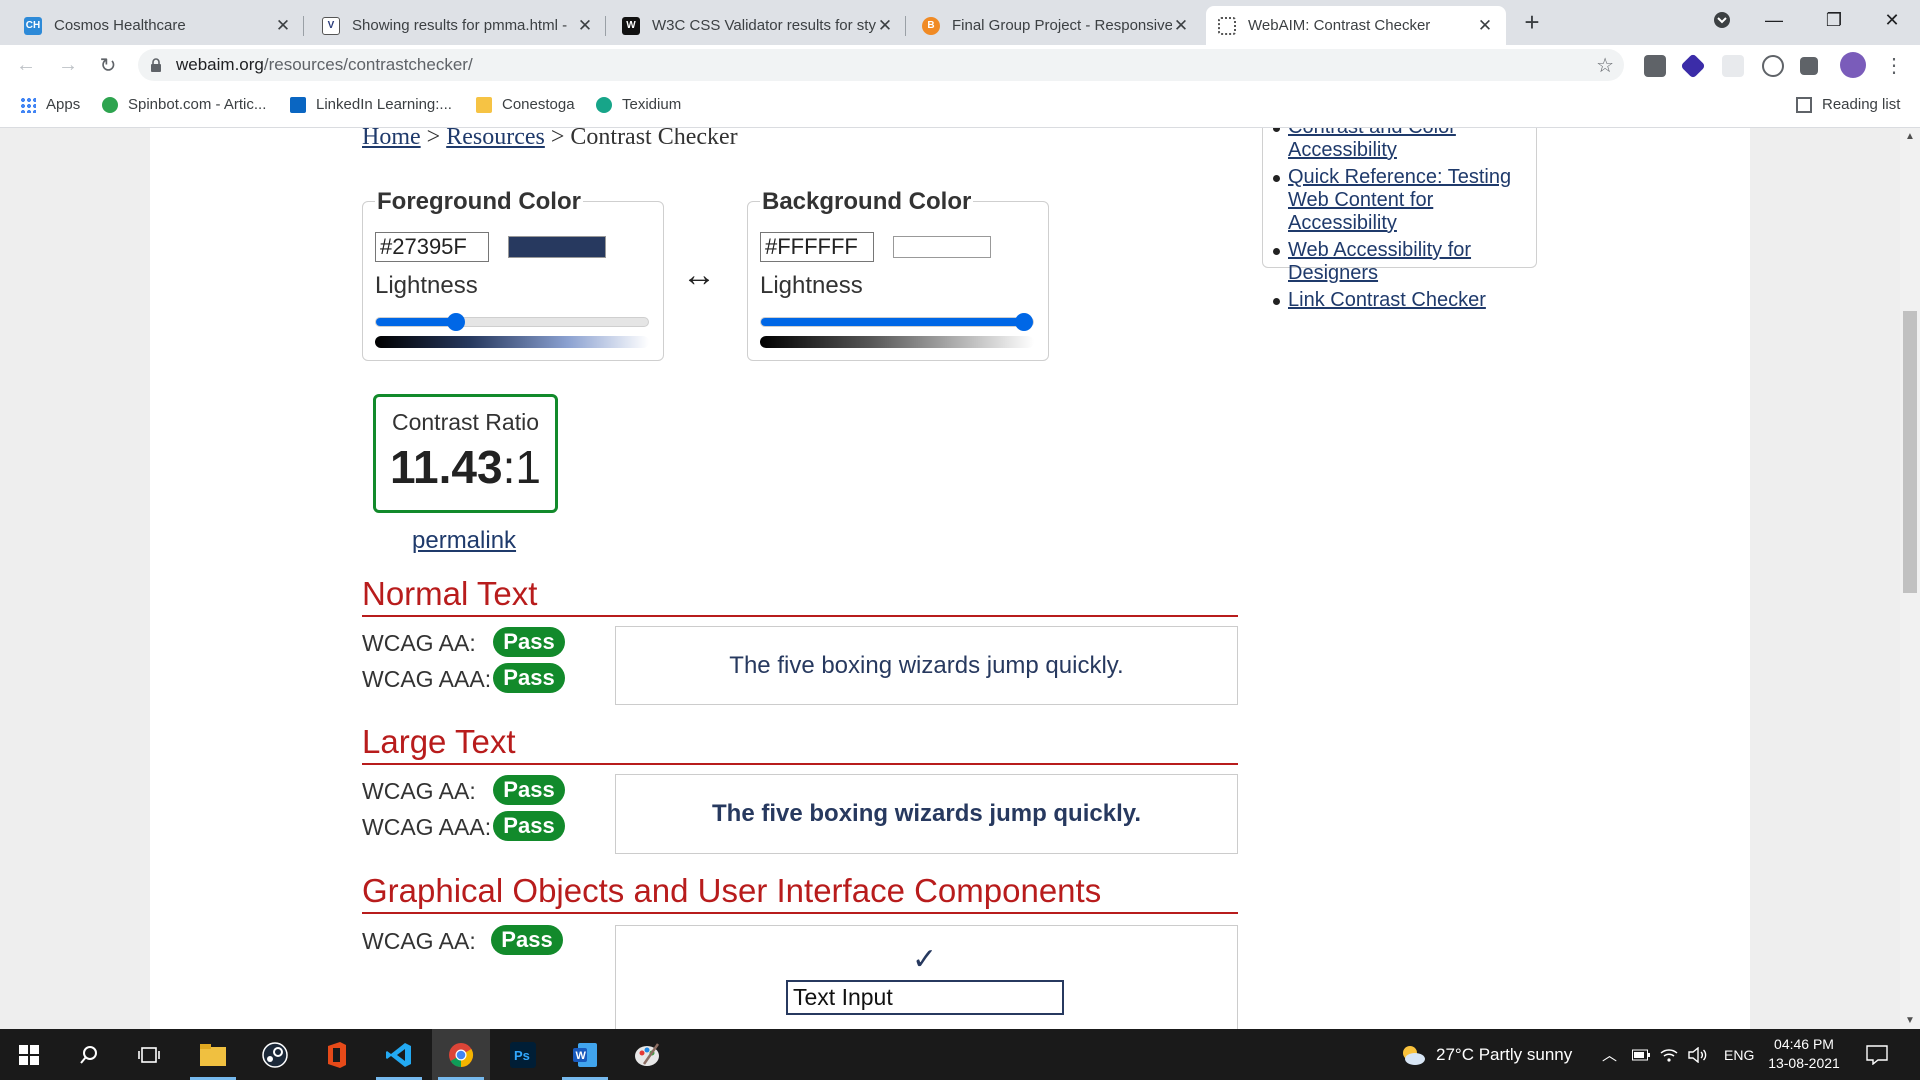 The height and width of the screenshot is (1080, 1920). What do you see at coordinates (33, 25) in the screenshot?
I see `cosmos-favicon: CH` at bounding box center [33, 25].